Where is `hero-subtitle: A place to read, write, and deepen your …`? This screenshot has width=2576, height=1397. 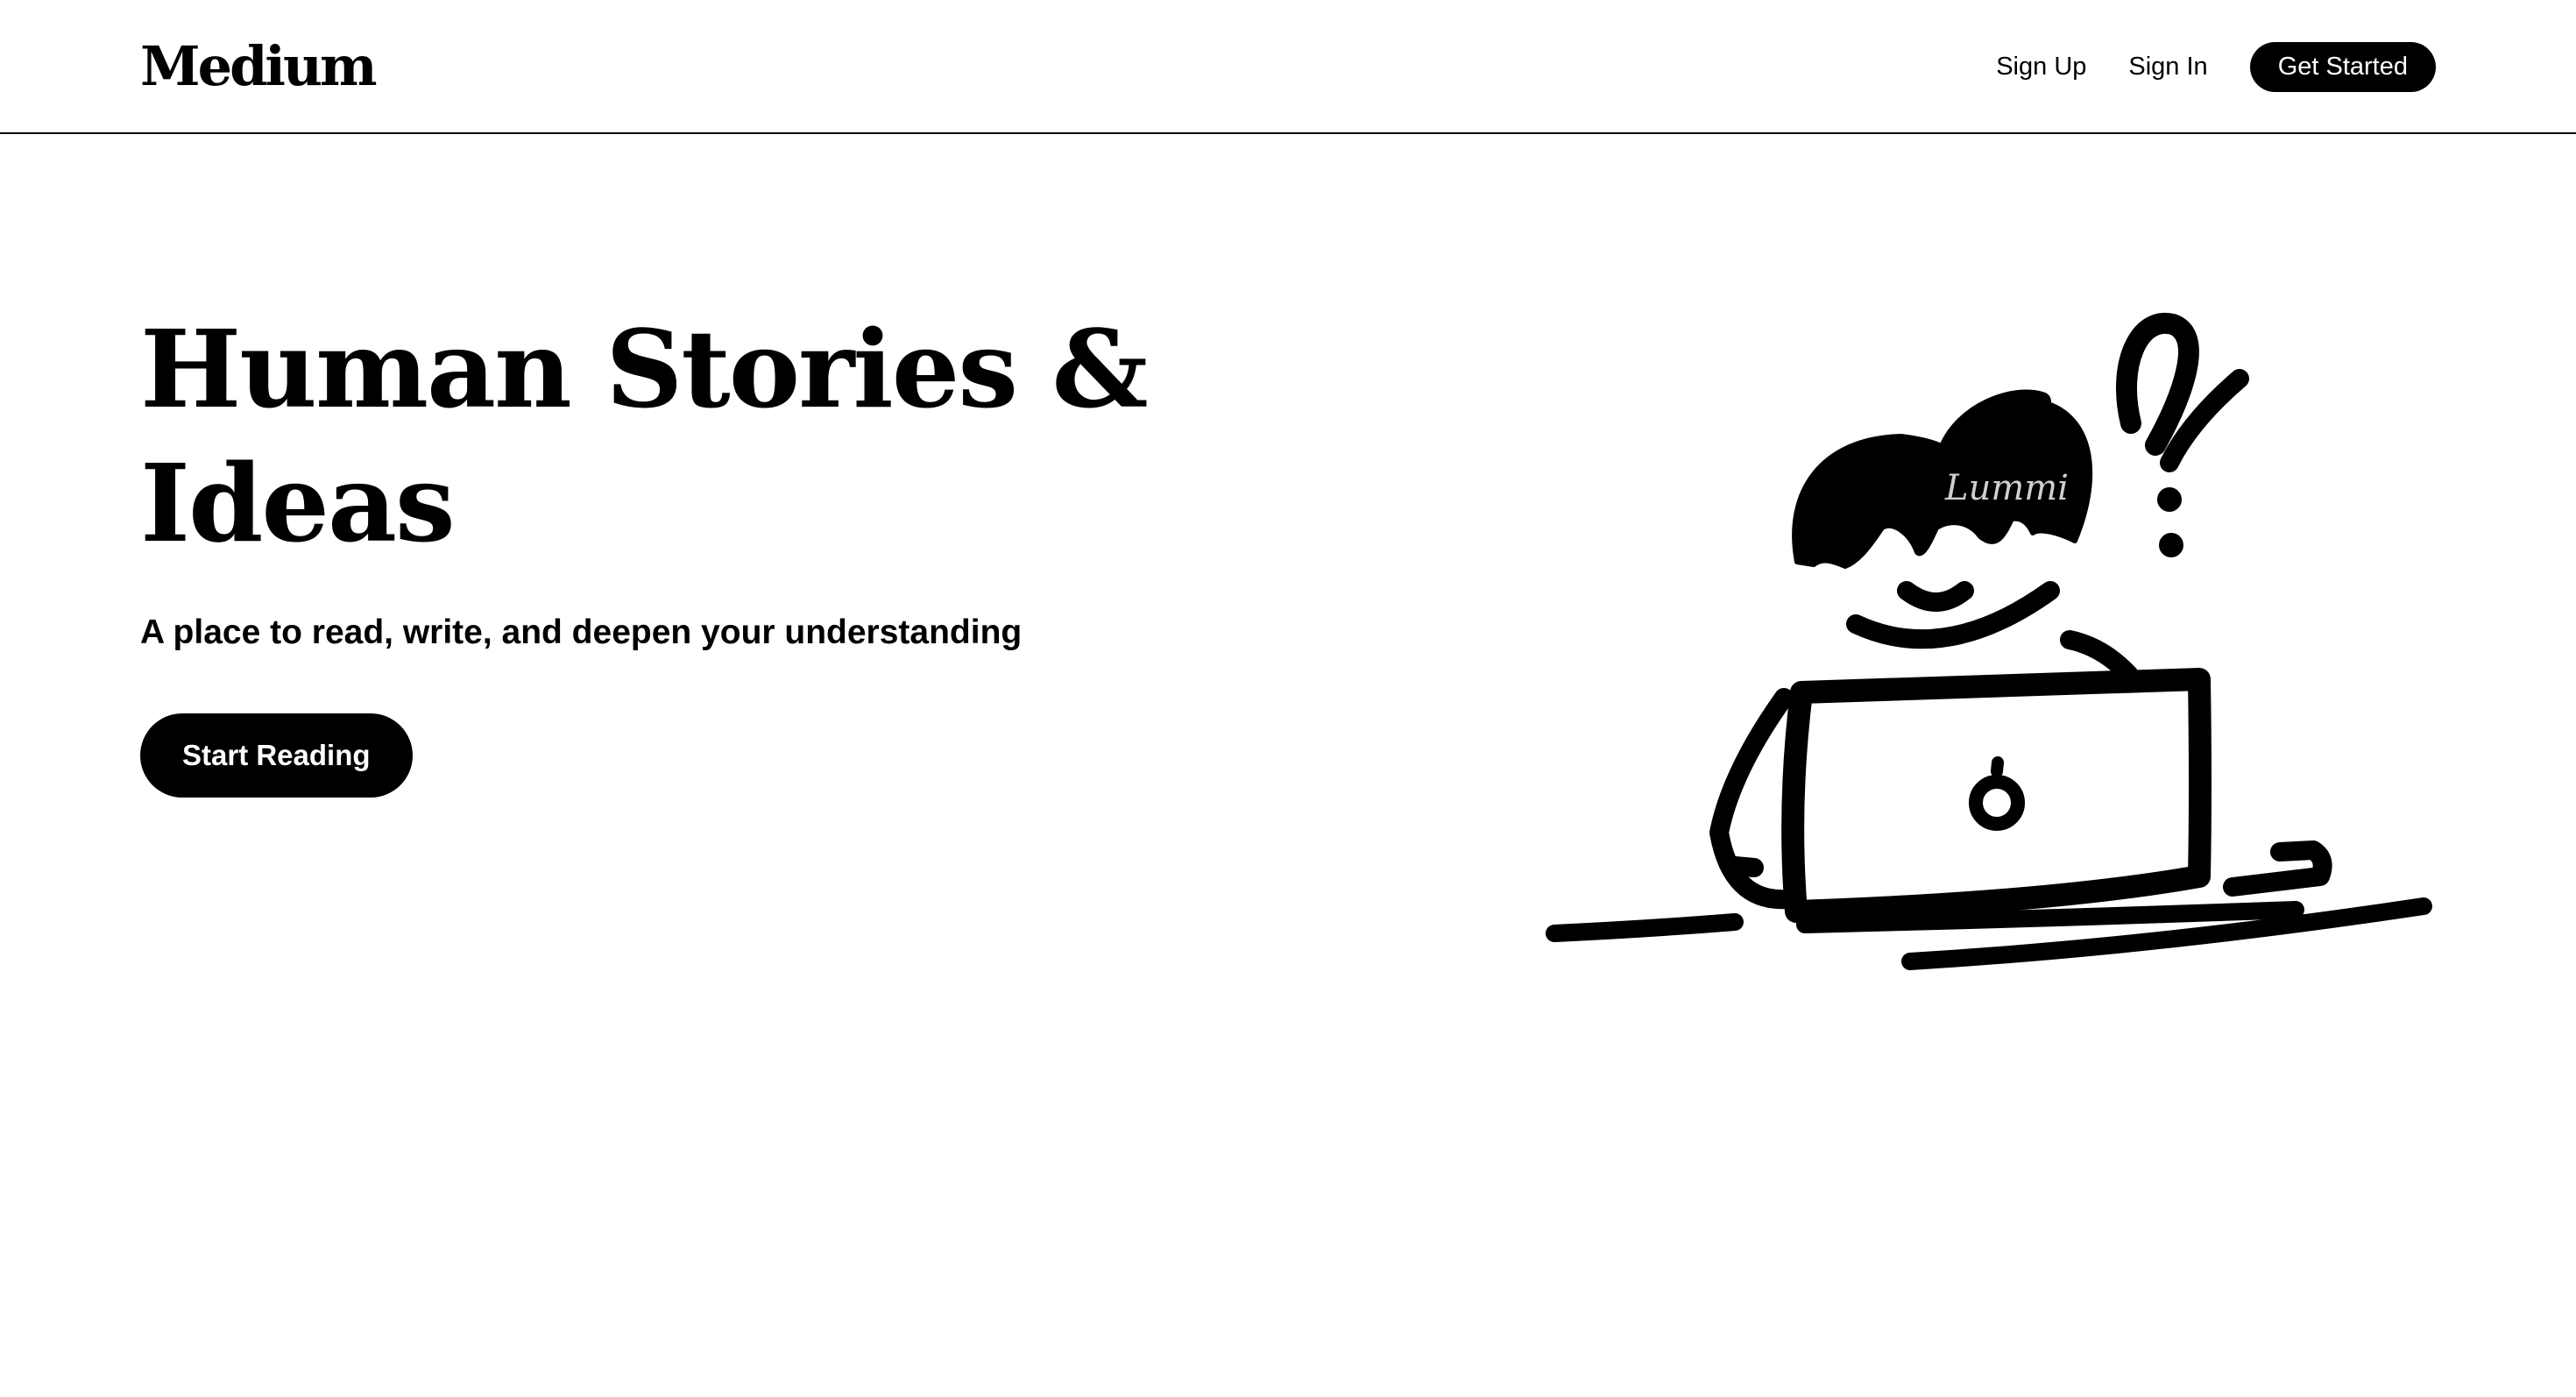 hero-subtitle: A place to read, write, and deepen your … is located at coordinates (581, 632).